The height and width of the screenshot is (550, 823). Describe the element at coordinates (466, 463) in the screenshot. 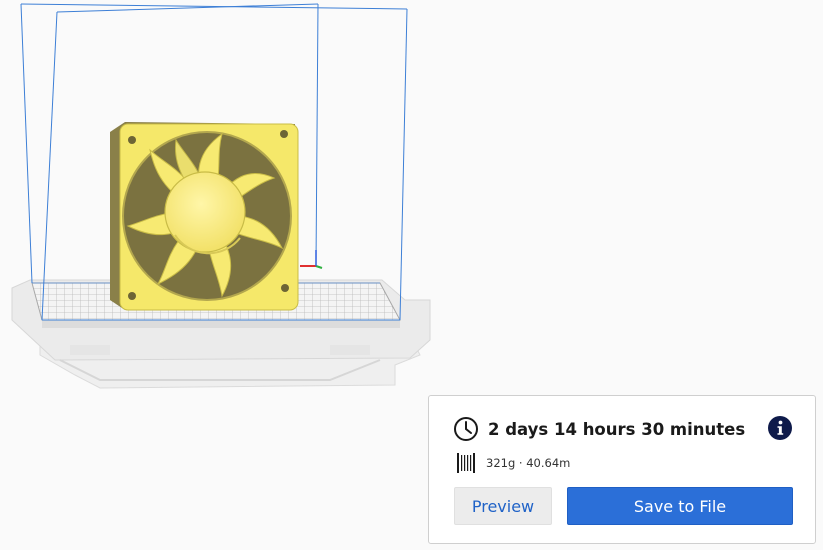

I see `filament-spool-icon` at that location.